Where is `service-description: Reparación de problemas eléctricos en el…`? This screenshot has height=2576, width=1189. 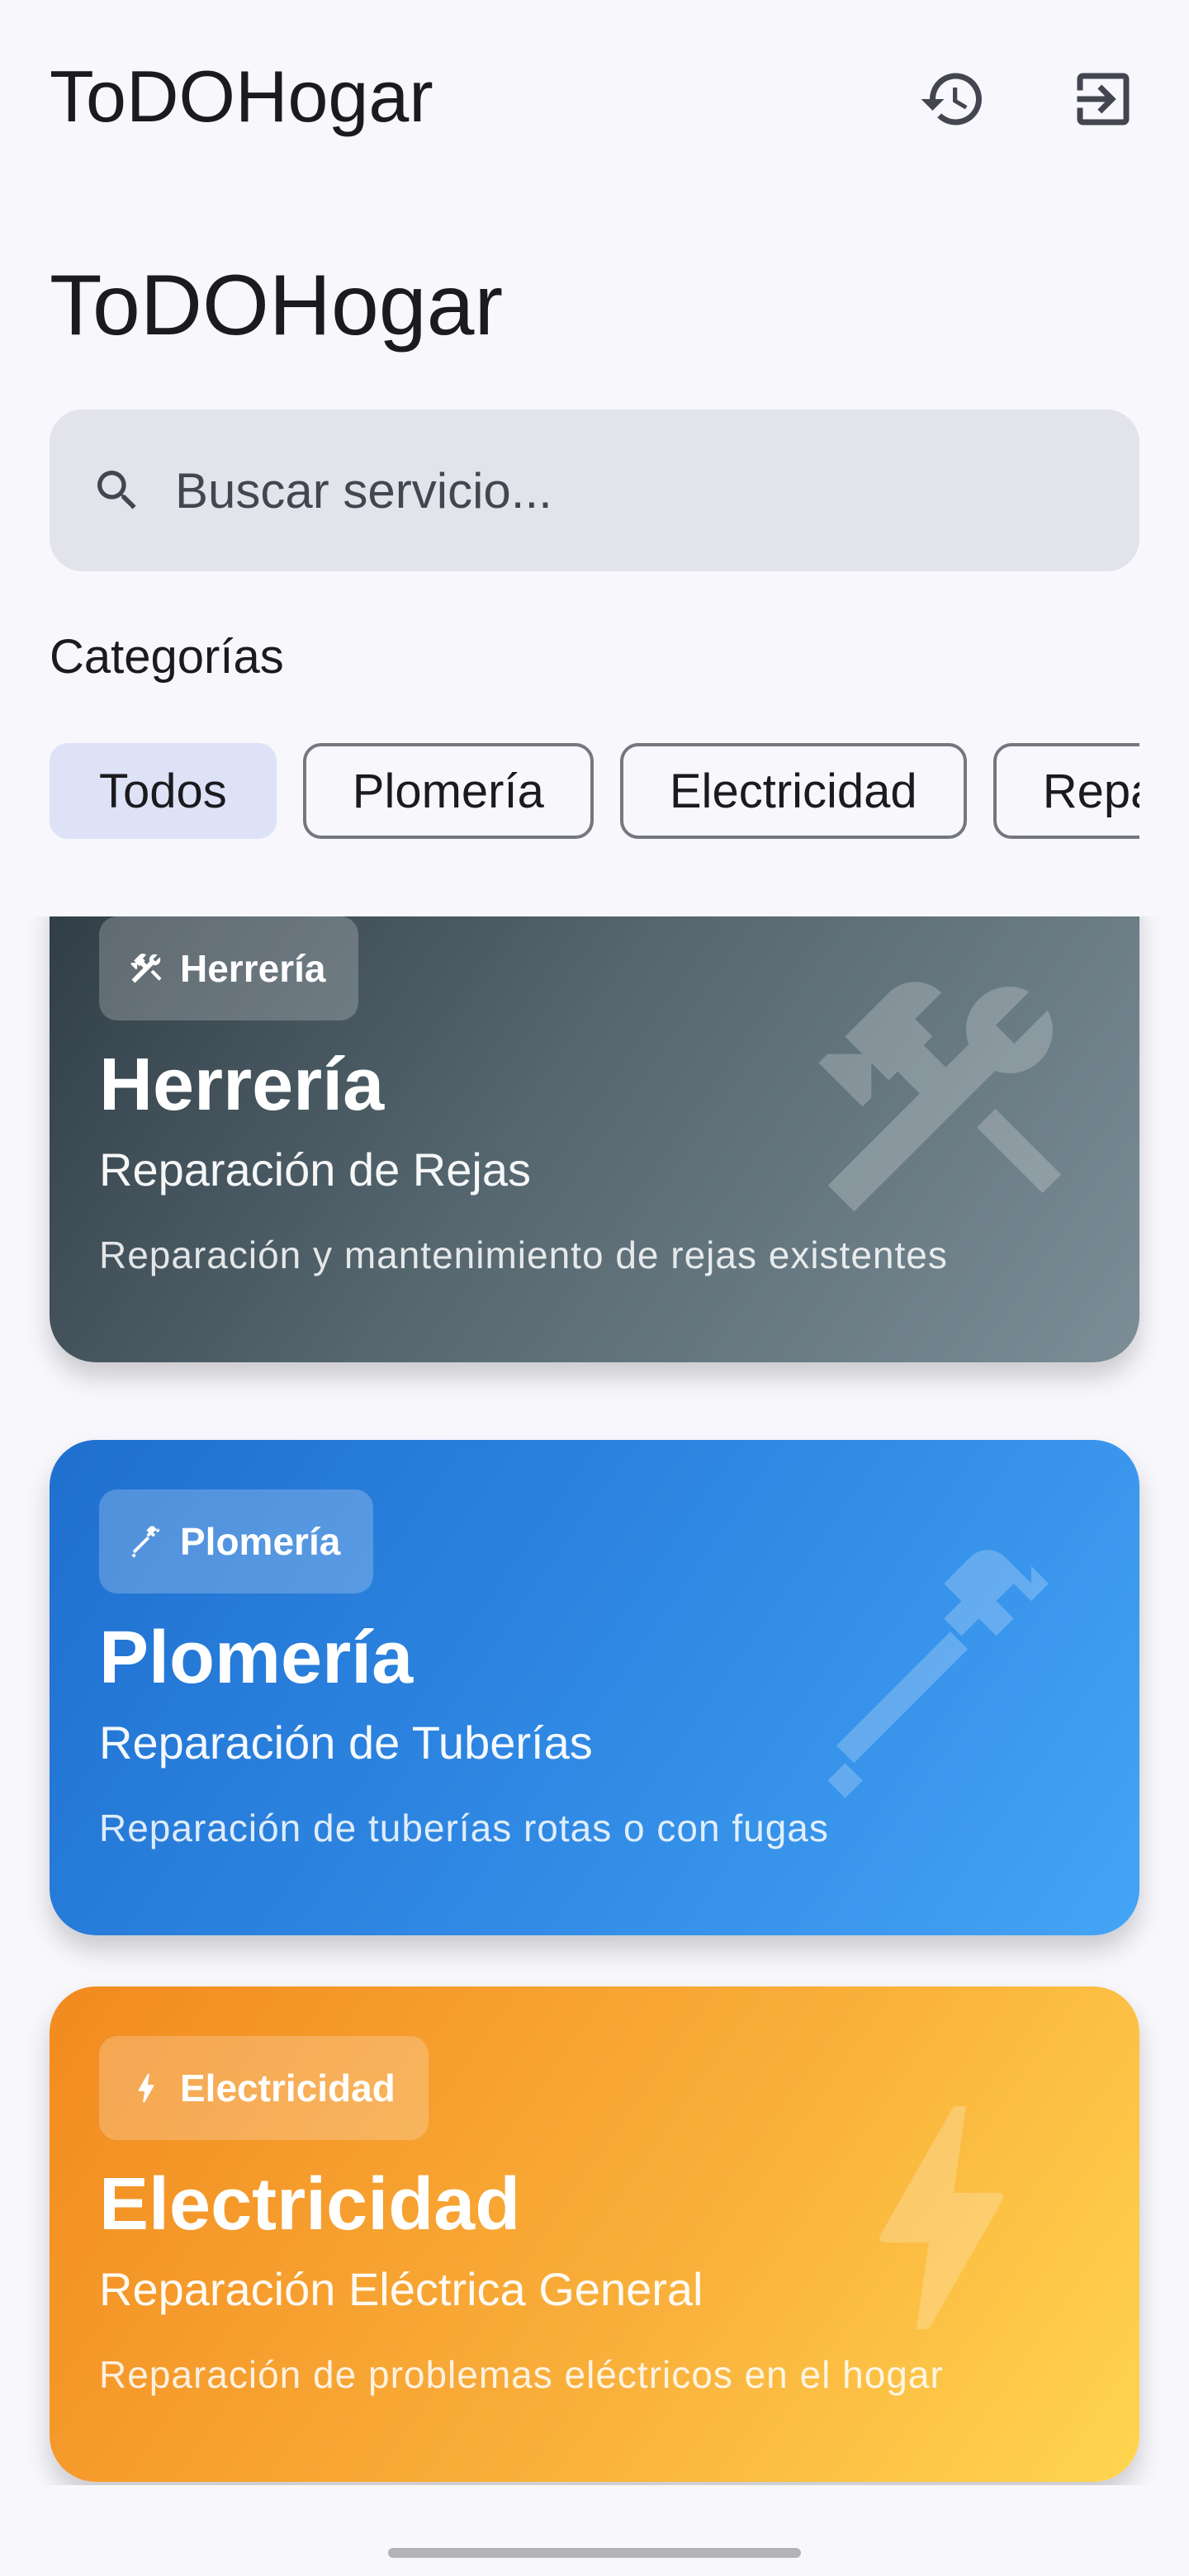 service-description: Reparación de problemas eléctricos en el… is located at coordinates (521, 2374).